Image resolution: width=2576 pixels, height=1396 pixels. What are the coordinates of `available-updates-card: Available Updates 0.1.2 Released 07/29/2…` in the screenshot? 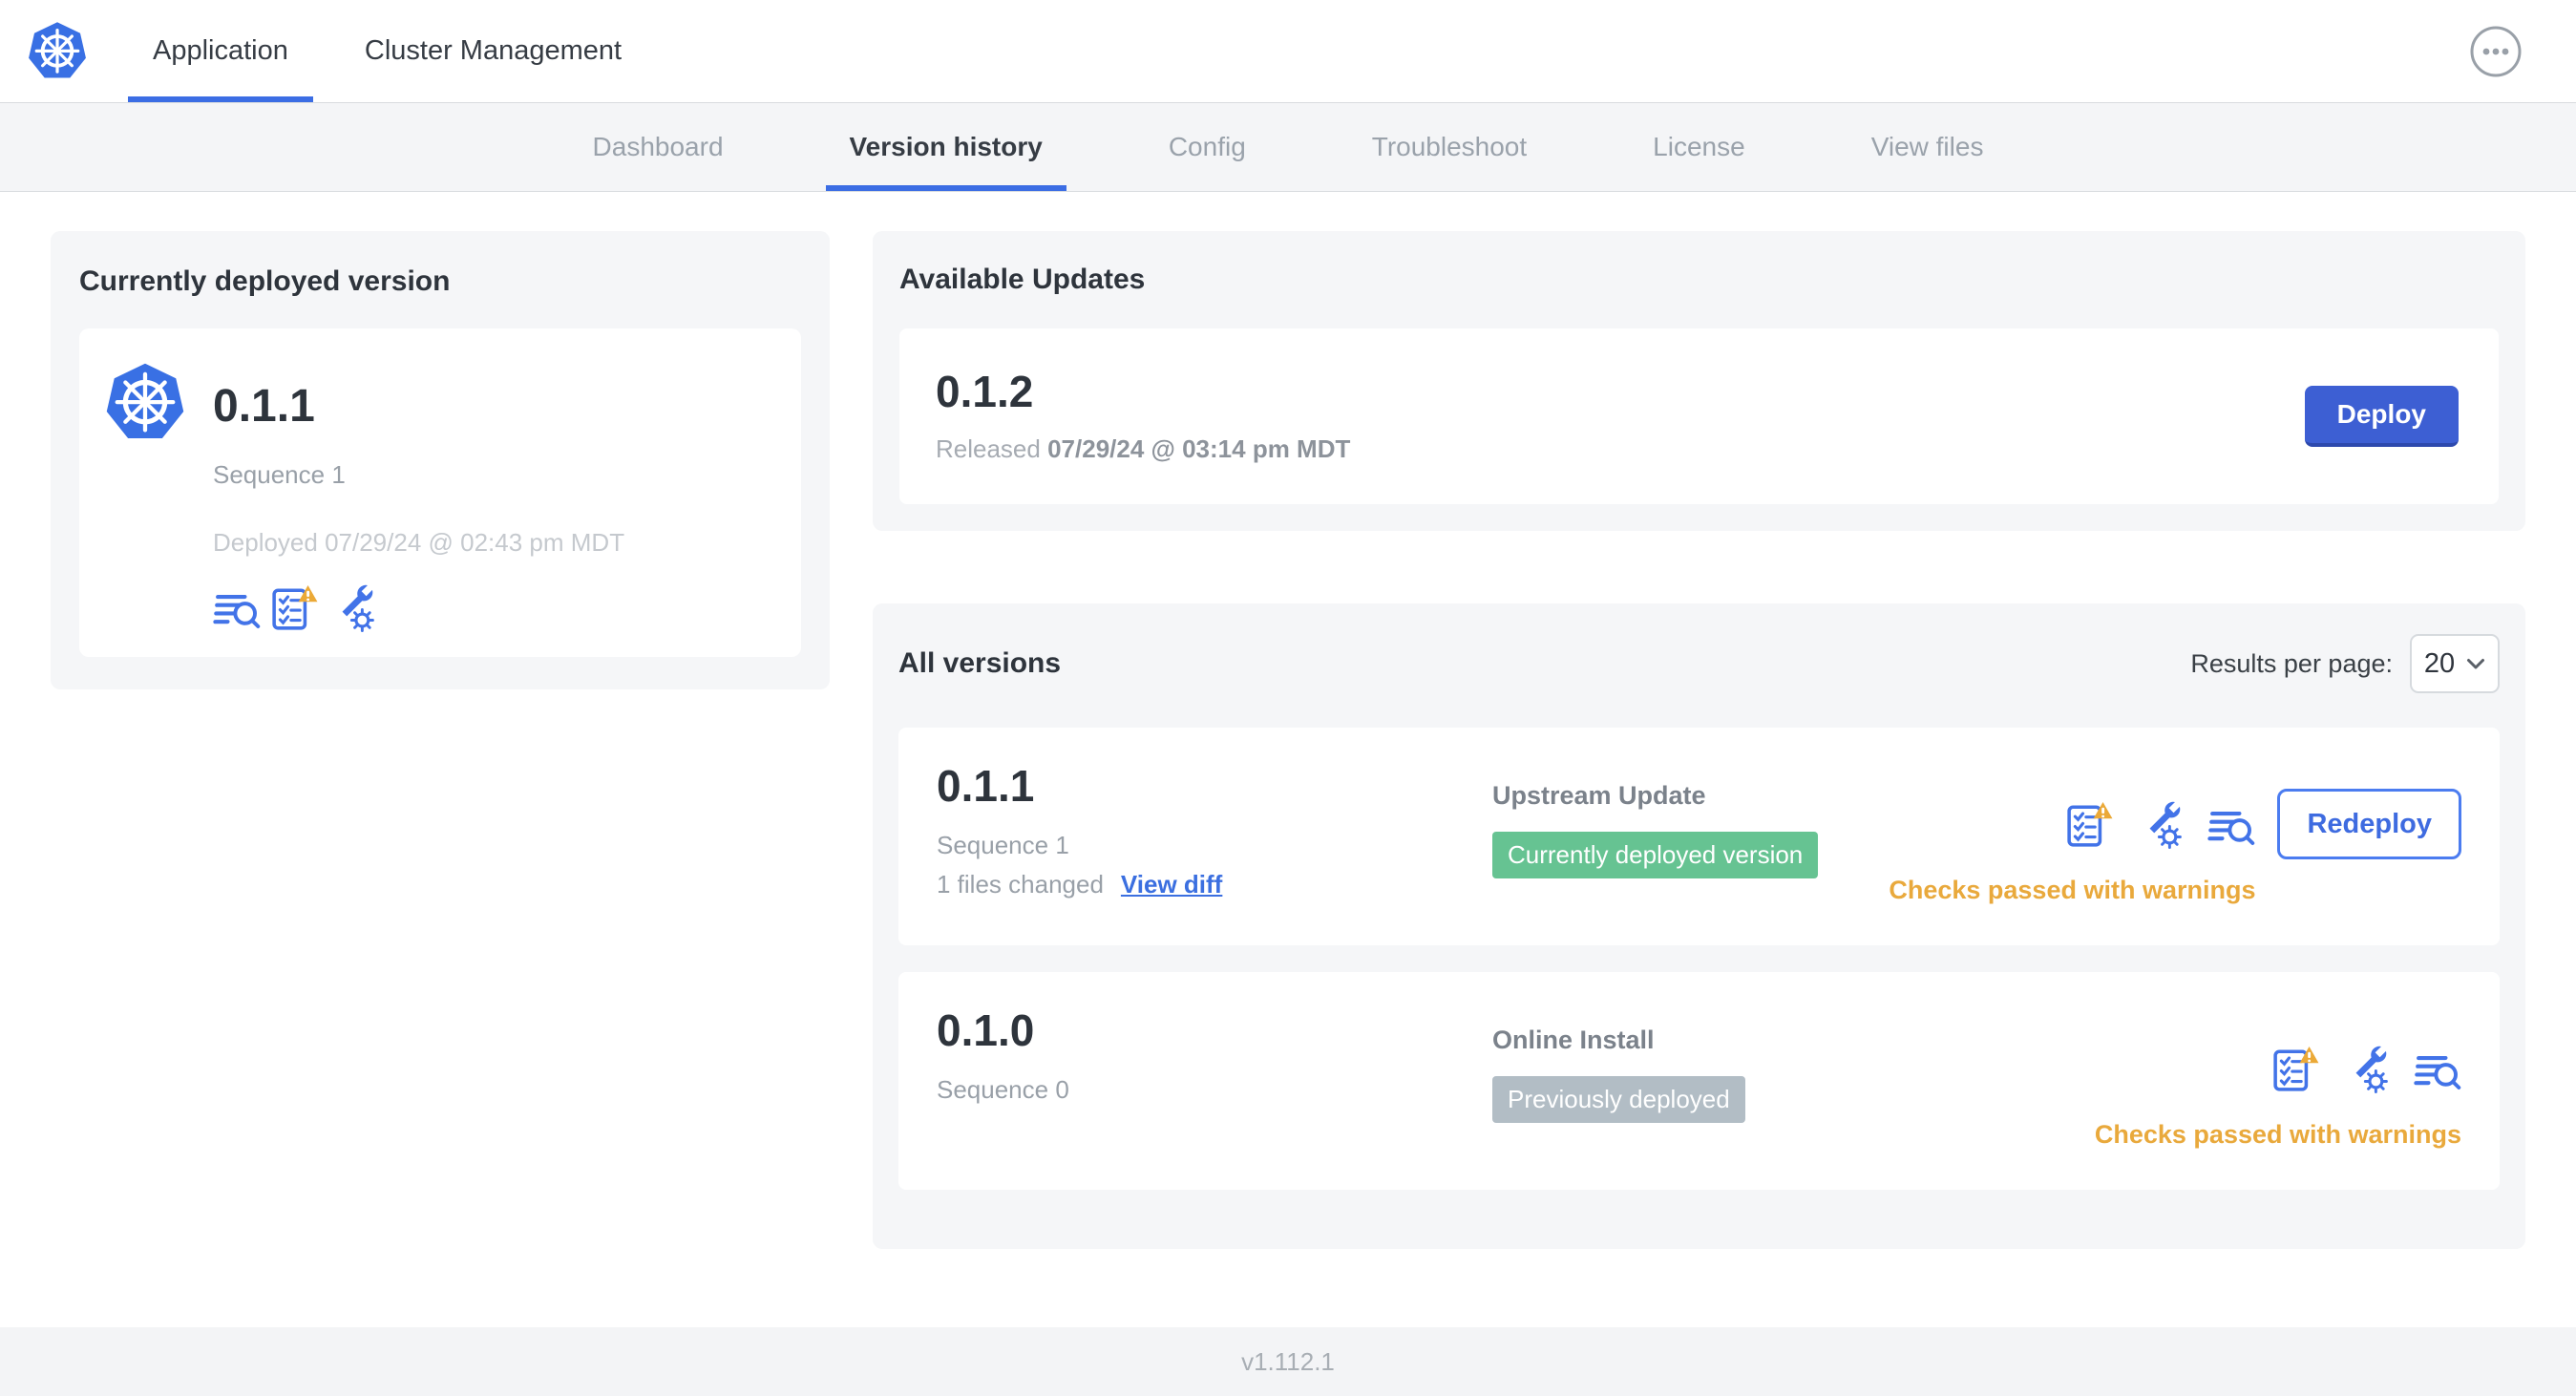 It's located at (1699, 381).